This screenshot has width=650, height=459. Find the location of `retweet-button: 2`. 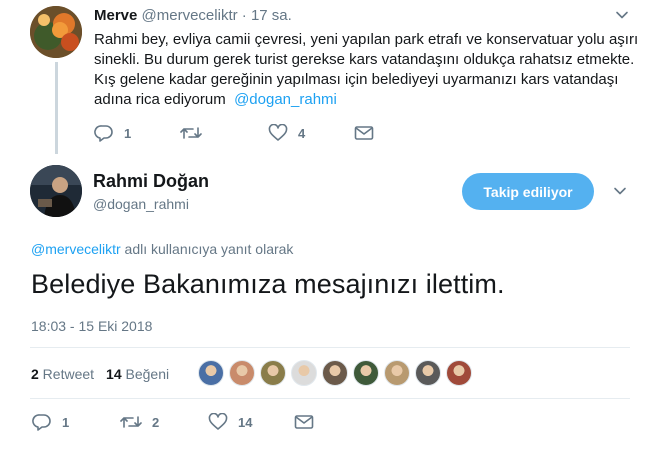

retweet-button: 2 is located at coordinates (164, 422).